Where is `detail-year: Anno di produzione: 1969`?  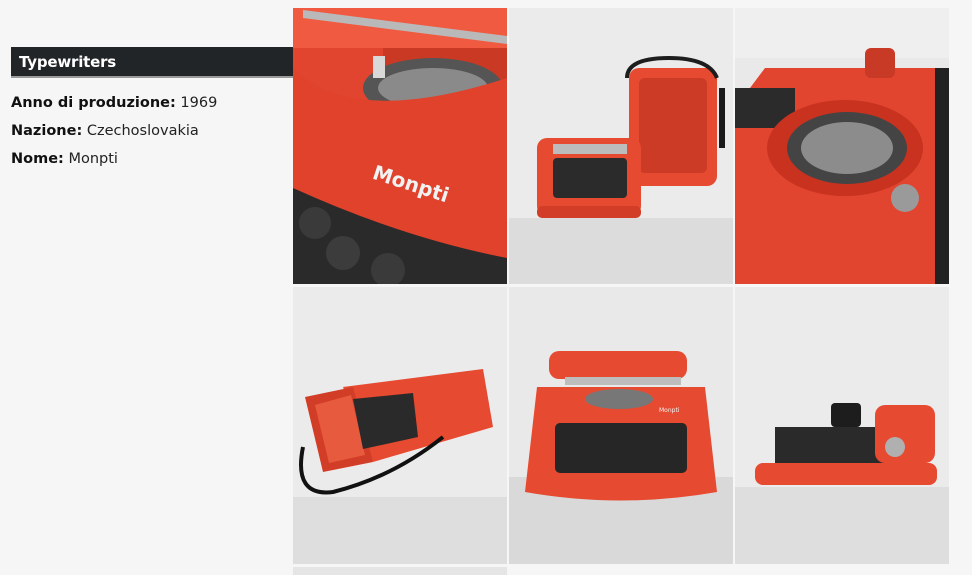 detail-year: Anno di produzione: 1969 is located at coordinates (114, 107).